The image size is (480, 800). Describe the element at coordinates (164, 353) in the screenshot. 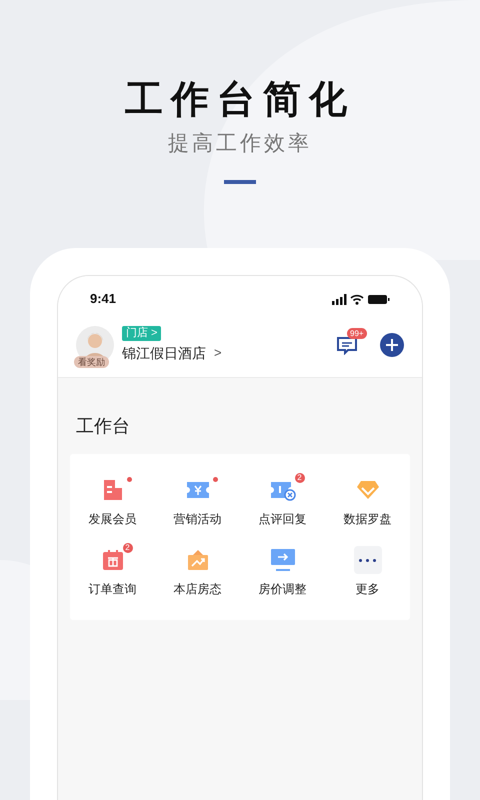

I see `store-name: 锦江假日酒店` at that location.